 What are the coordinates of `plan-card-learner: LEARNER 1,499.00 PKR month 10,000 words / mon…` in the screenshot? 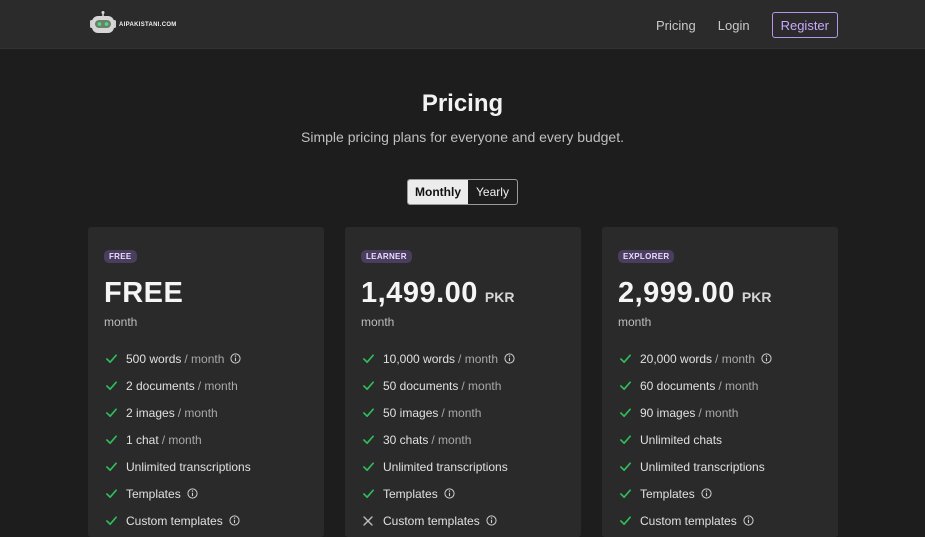 It's located at (463, 382).